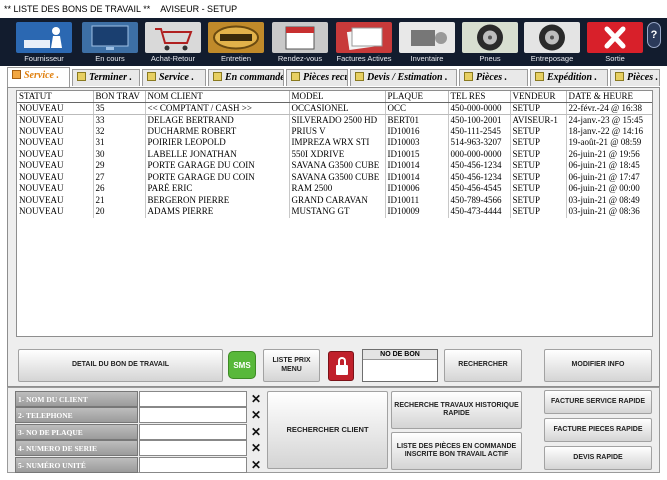 The image size is (667, 480). I want to click on table-cell: ID10006, so click(417, 189).